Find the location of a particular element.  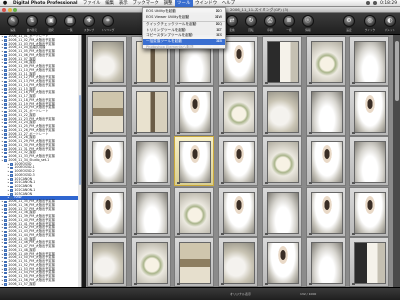

menubar-item: 表示 is located at coordinates (123, 3).